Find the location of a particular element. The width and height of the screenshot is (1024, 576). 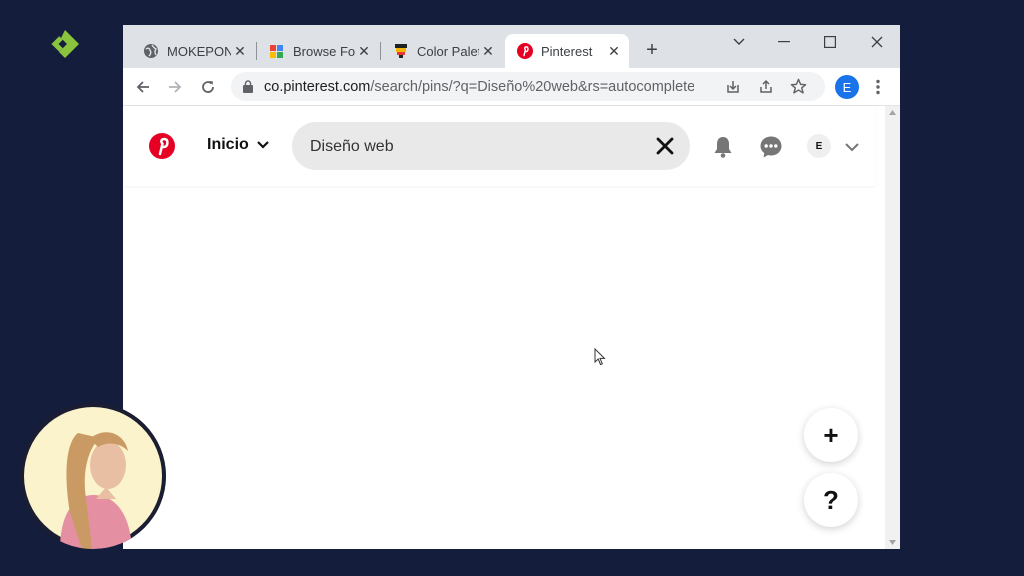

help-button: ? is located at coordinates (831, 500).